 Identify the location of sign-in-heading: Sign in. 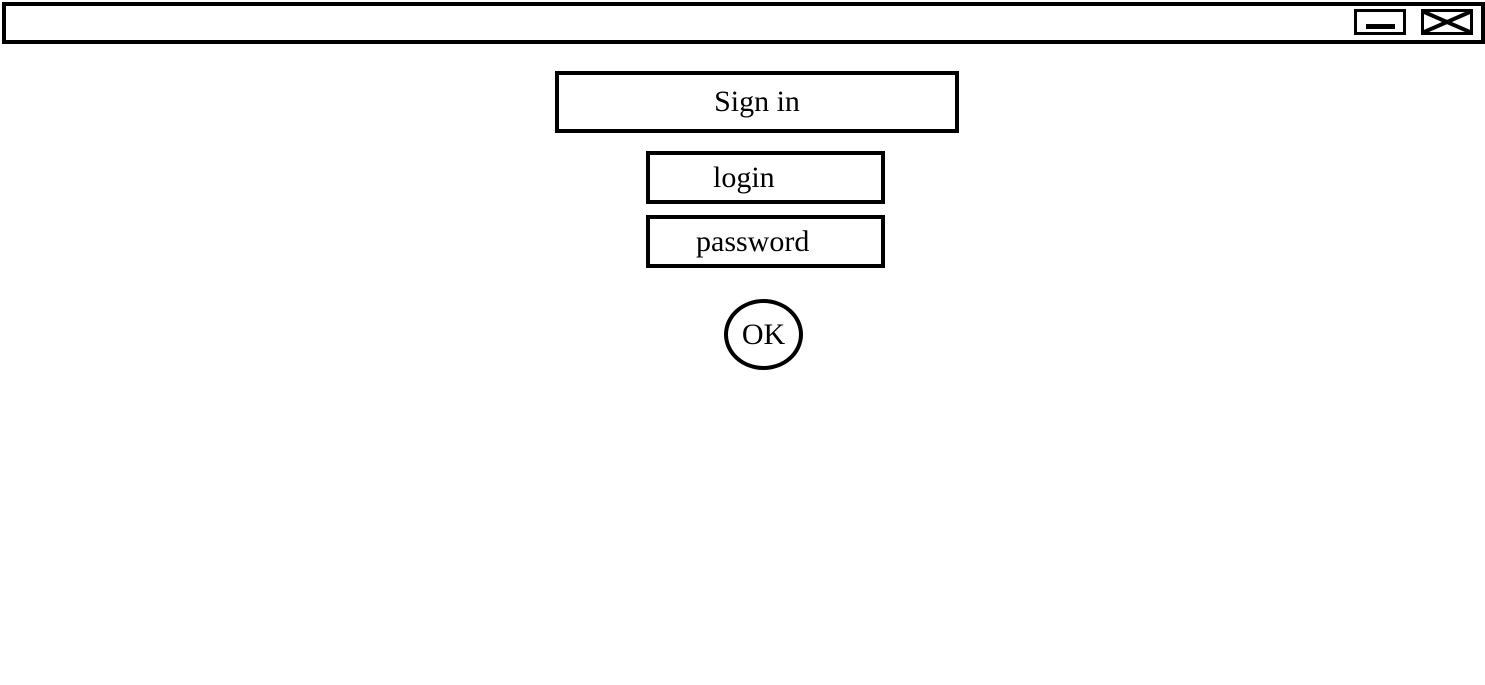
(757, 102).